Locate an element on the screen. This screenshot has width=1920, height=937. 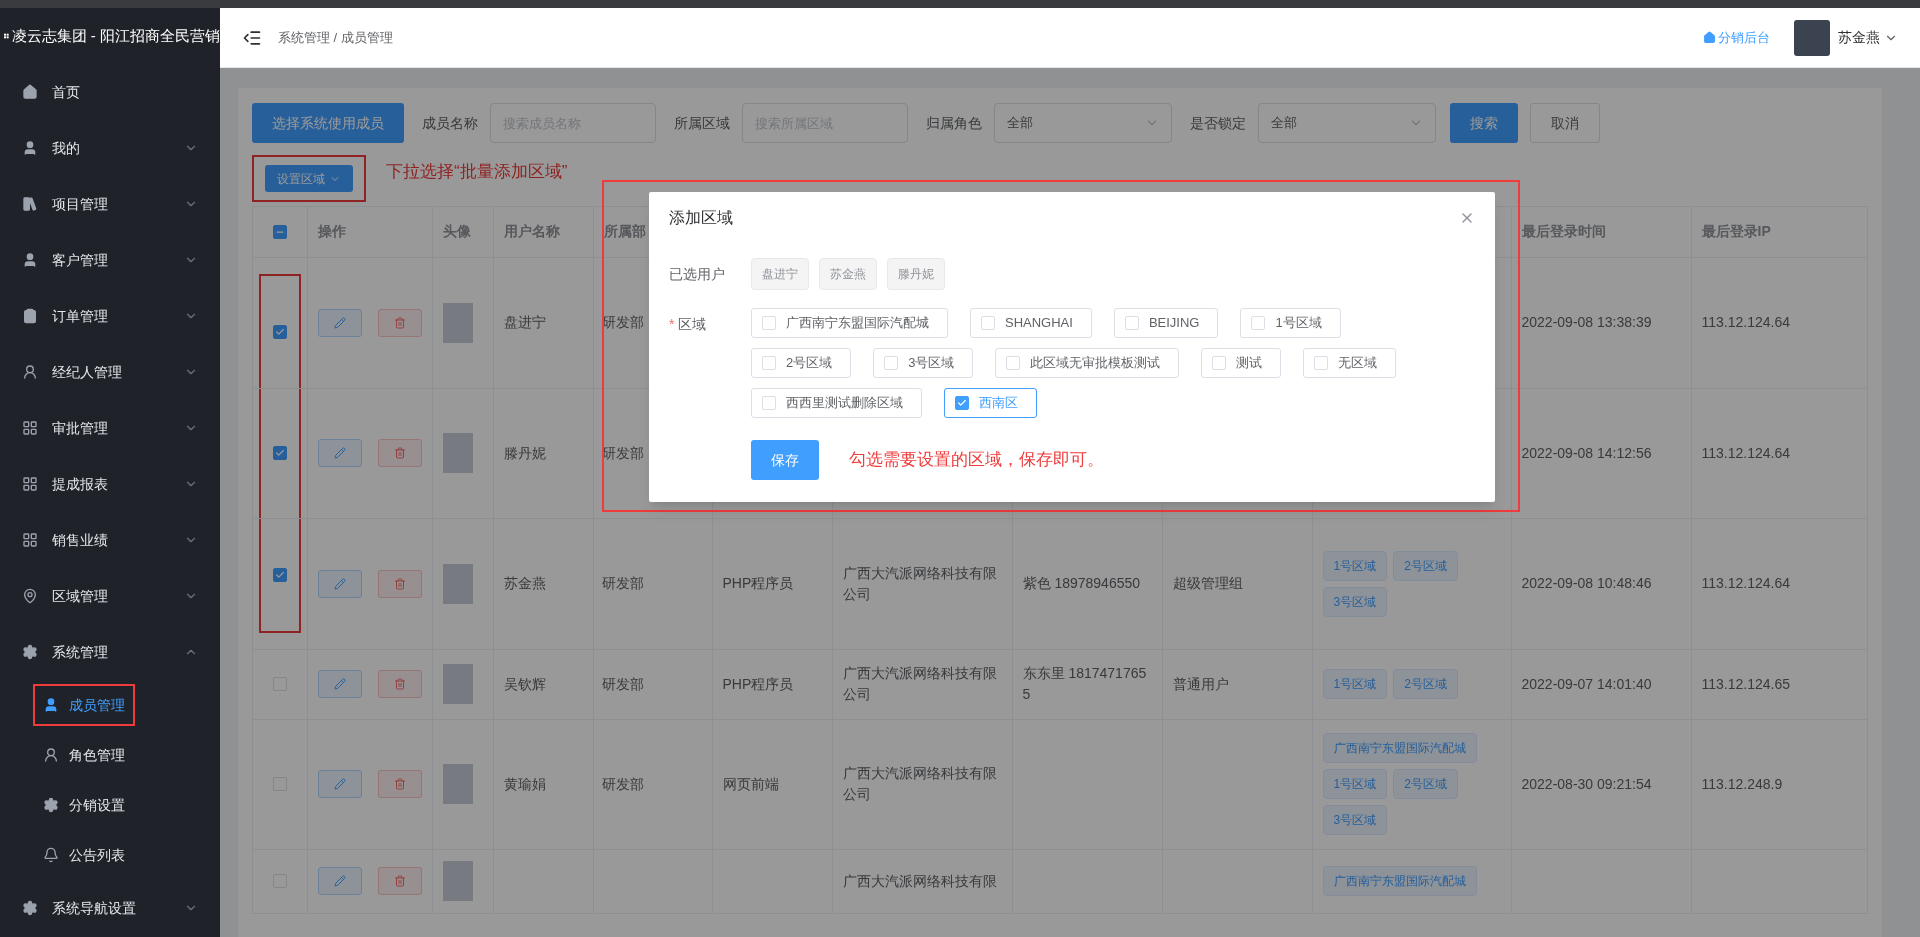
user-icon is located at coordinates (30, 148).